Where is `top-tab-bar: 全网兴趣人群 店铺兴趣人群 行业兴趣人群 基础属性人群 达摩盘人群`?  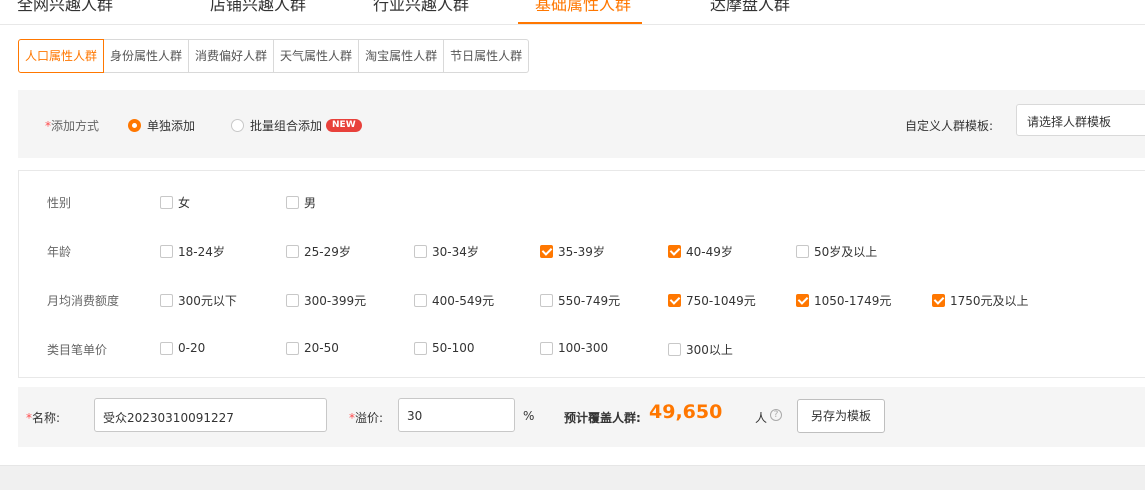
top-tab-bar: 全网兴趣人群 店铺兴趣人群 行业兴趣人群 基础属性人群 达摩盘人群 is located at coordinates (572, 12).